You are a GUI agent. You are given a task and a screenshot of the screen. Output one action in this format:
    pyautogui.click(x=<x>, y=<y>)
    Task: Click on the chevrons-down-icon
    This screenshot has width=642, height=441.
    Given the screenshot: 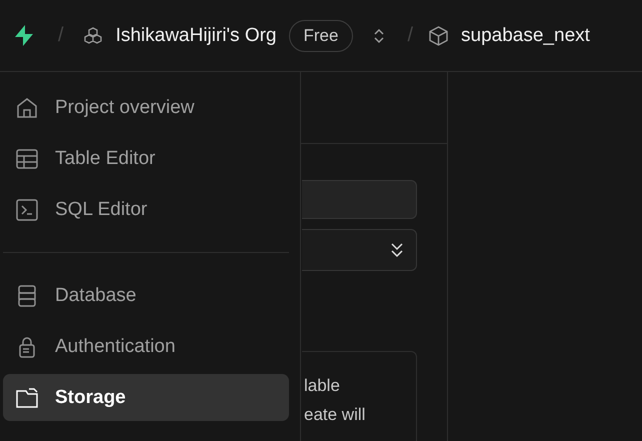 What is the action you would take?
    pyautogui.click(x=397, y=250)
    